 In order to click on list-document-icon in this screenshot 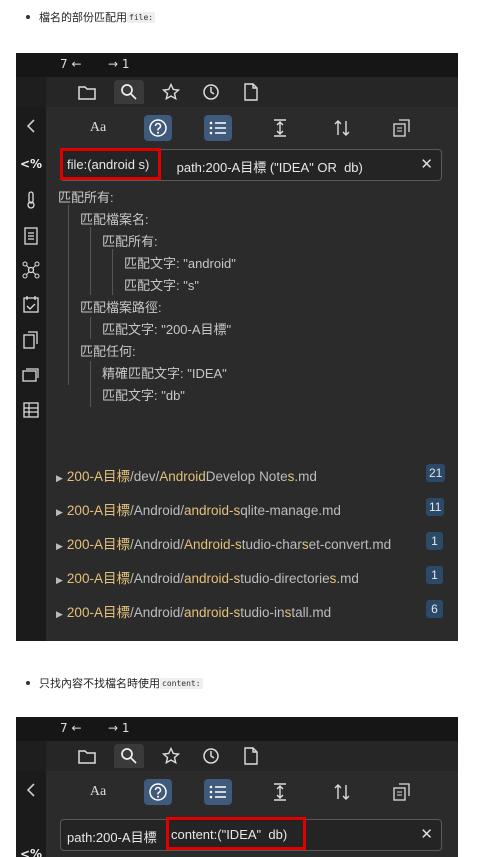, I will do `click(31, 236)`.